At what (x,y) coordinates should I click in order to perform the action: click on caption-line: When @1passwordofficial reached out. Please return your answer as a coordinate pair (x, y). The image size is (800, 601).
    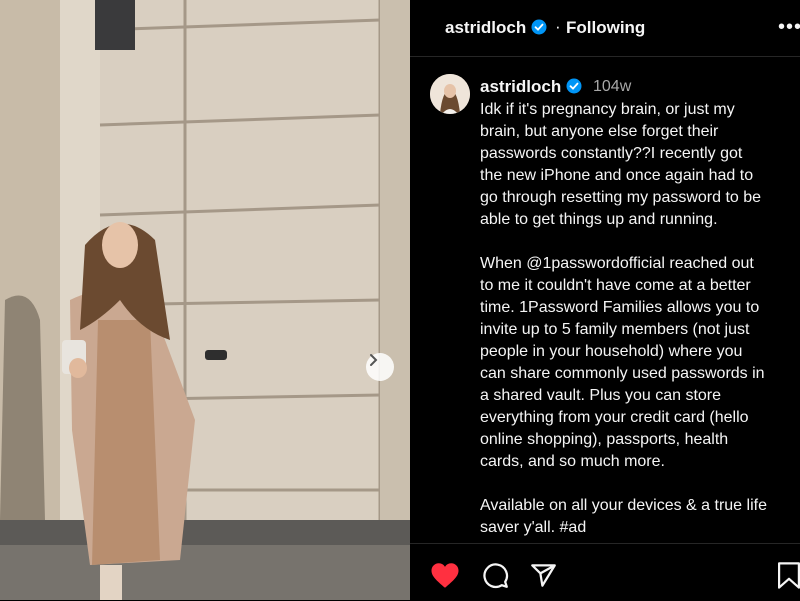
    Looking at the image, I should click on (617, 263).